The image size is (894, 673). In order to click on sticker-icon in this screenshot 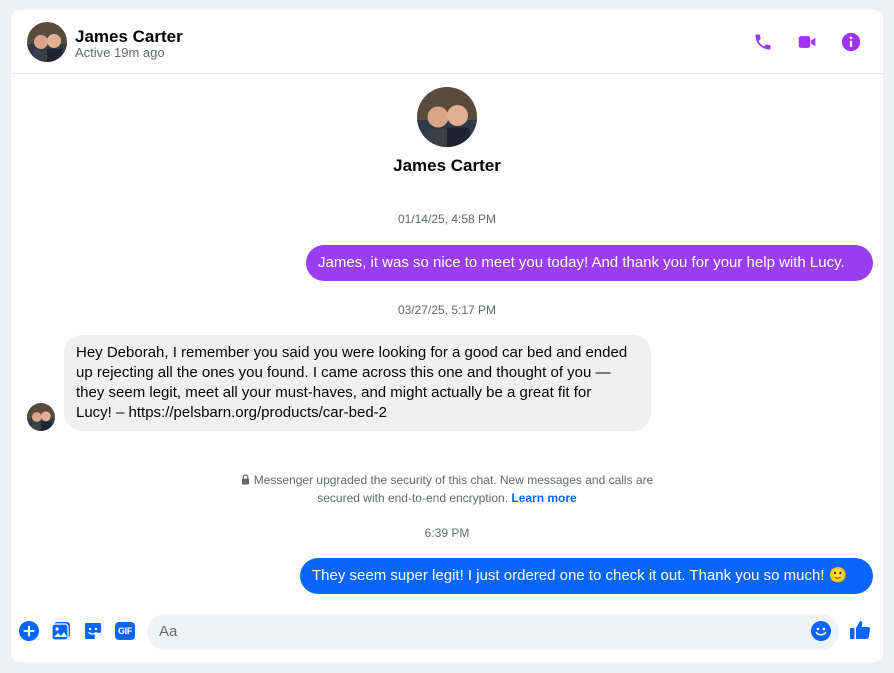, I will do `click(93, 631)`.